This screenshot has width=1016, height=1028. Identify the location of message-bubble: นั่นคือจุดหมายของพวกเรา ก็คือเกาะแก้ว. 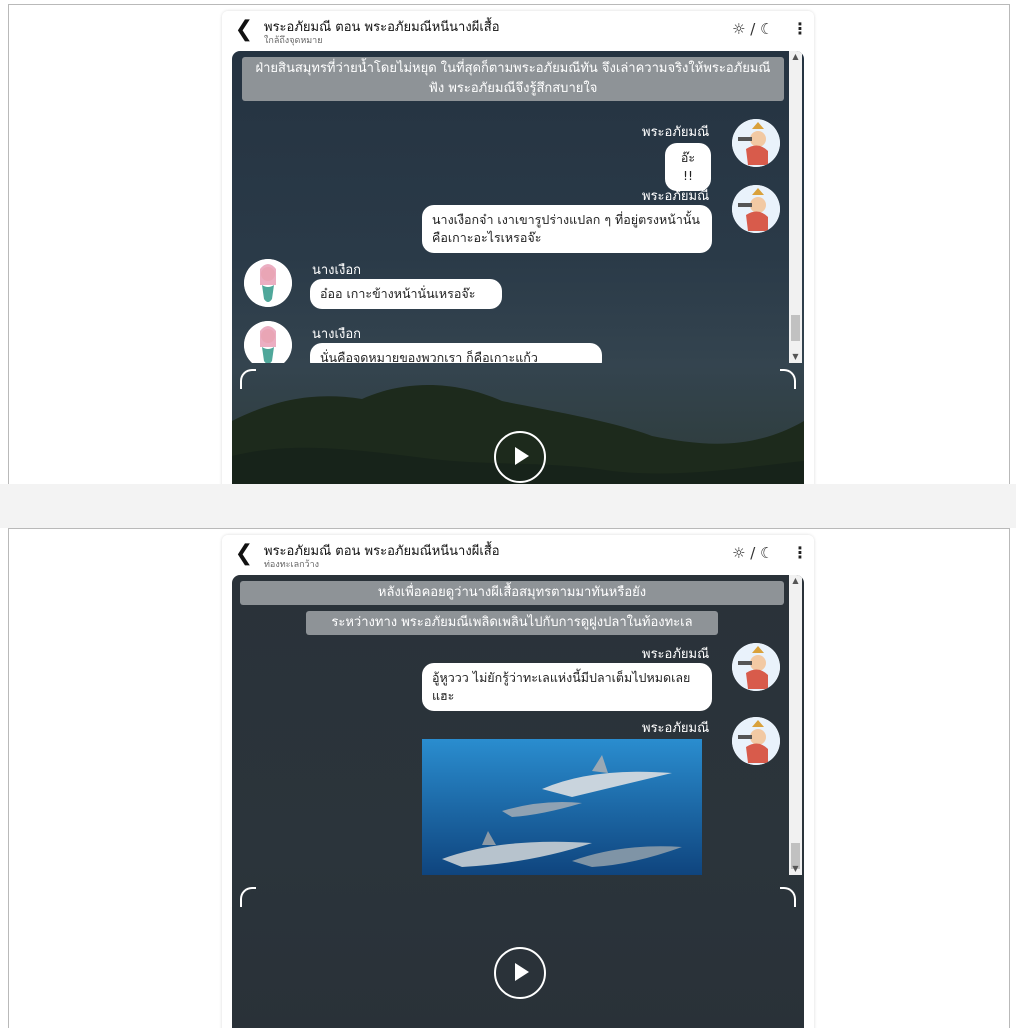
(456, 353).